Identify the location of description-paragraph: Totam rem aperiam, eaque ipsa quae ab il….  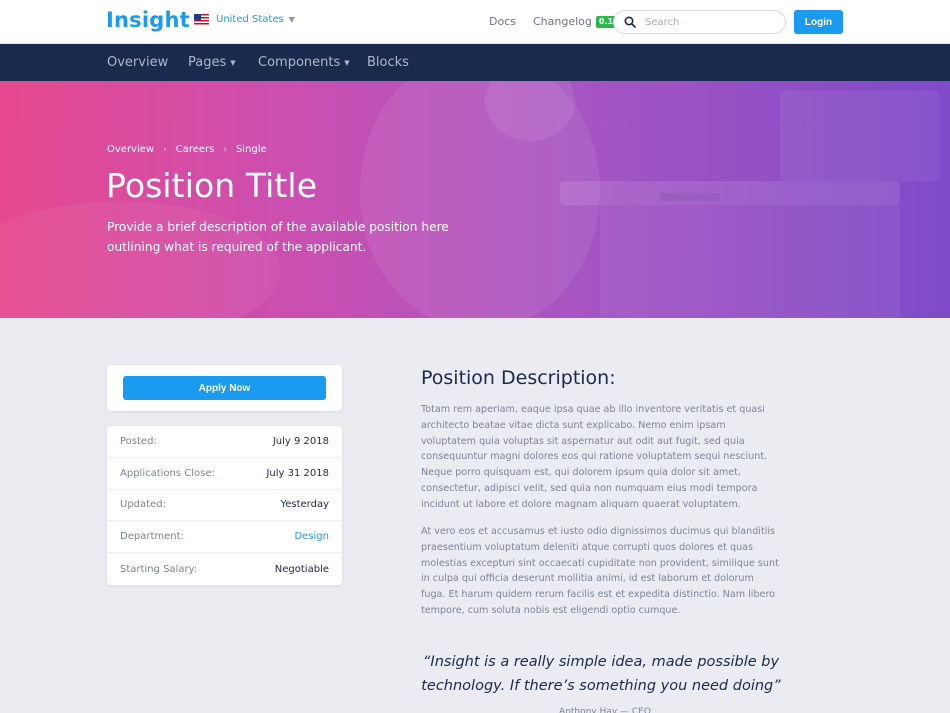
(594, 457).